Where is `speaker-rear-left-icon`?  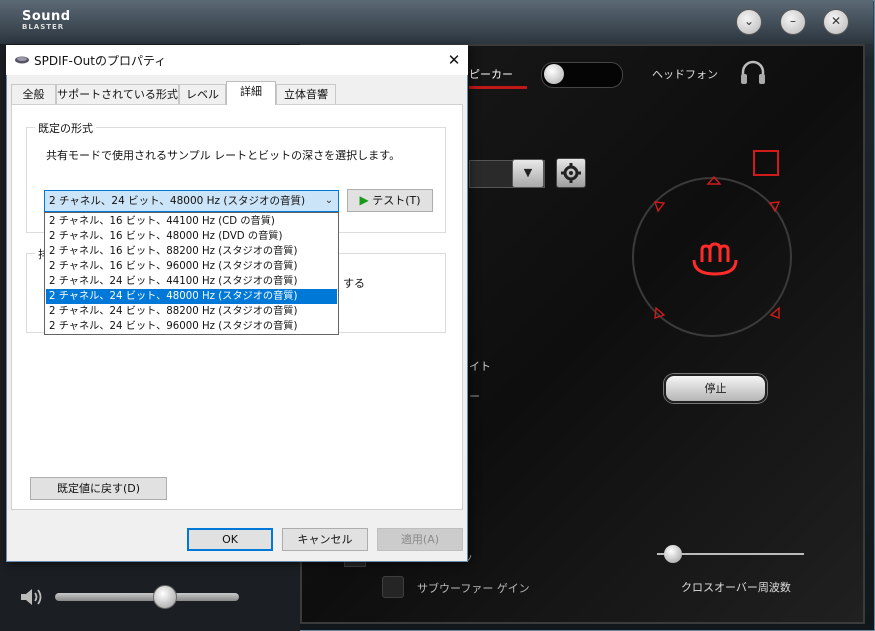
speaker-rear-left-icon is located at coordinates (660, 313).